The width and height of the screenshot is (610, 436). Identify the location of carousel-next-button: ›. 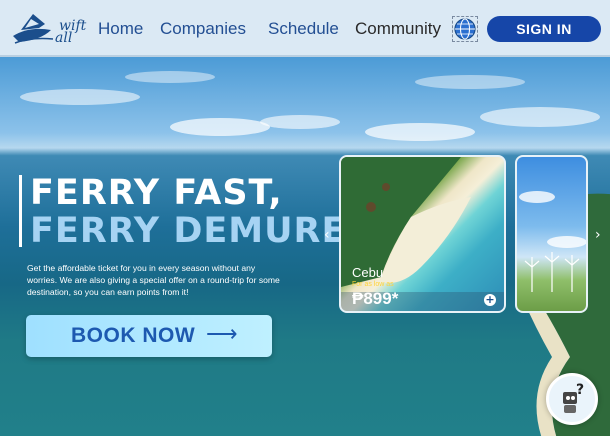
(598, 235).